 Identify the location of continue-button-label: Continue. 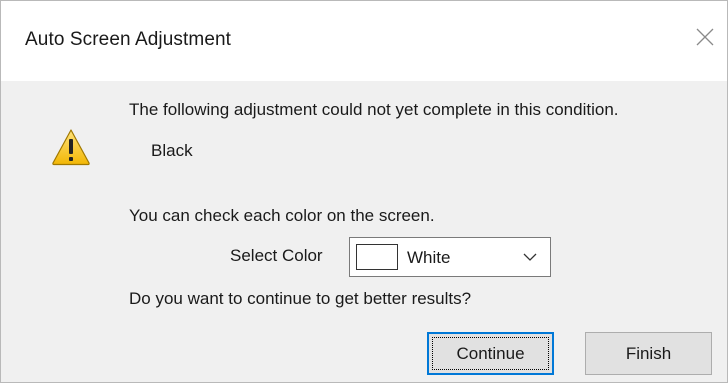
(490, 353).